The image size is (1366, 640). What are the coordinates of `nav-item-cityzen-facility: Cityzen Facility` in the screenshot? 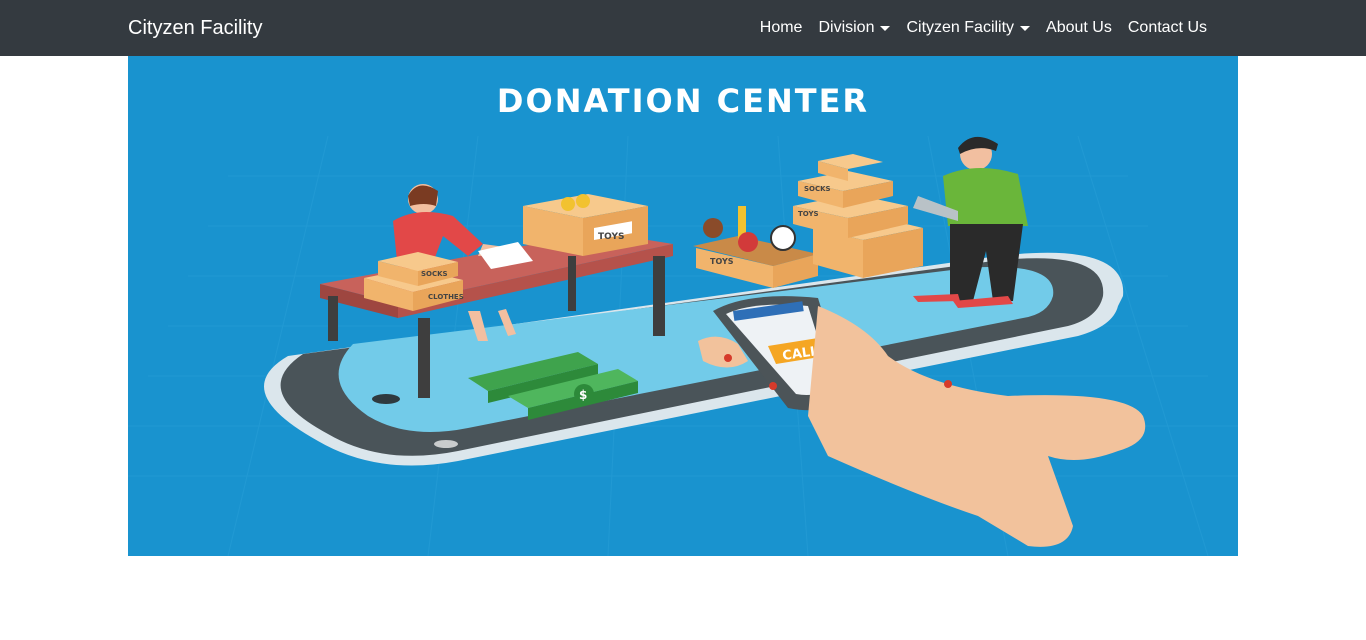 It's located at (968, 28).